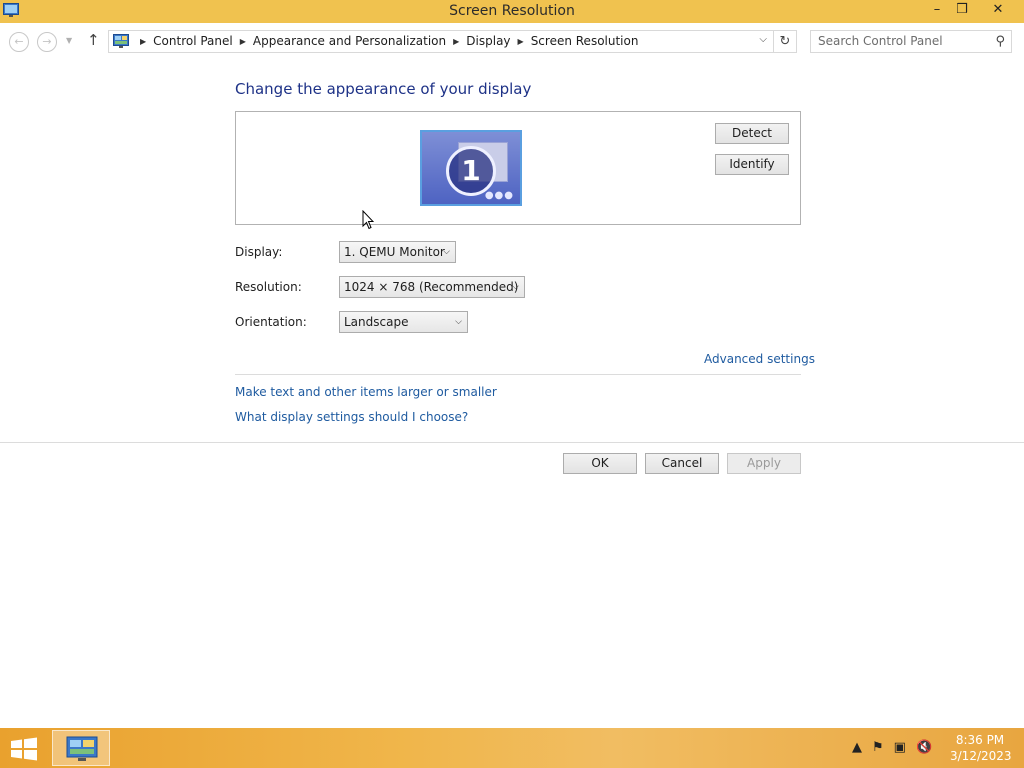 The image size is (1024, 768). I want to click on orientation-select: Landscape ⌵, so click(403, 322).